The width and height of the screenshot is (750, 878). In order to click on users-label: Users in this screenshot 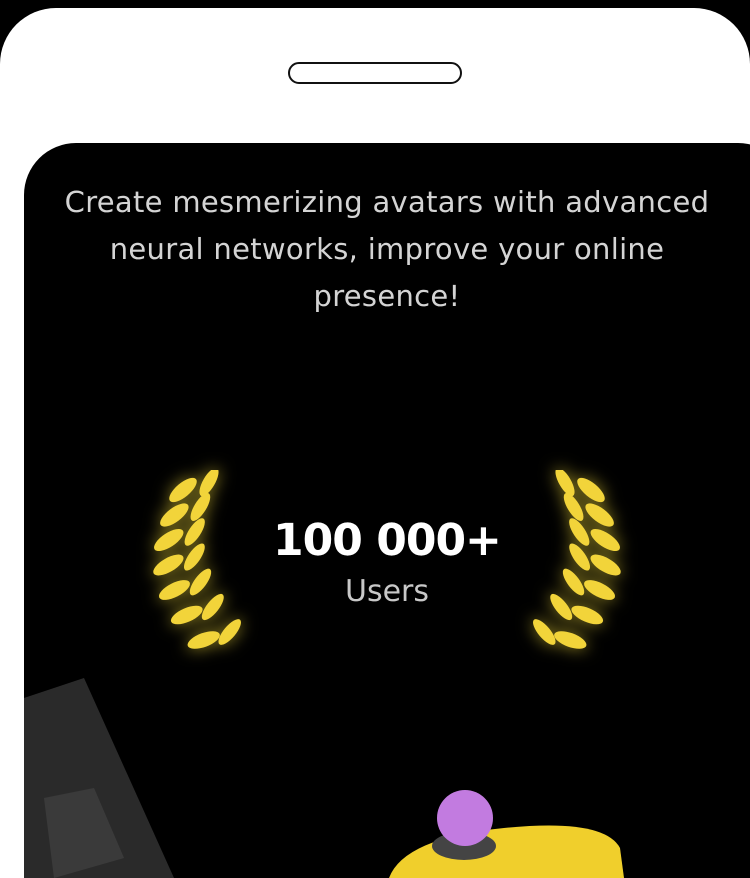, I will do `click(386, 591)`.